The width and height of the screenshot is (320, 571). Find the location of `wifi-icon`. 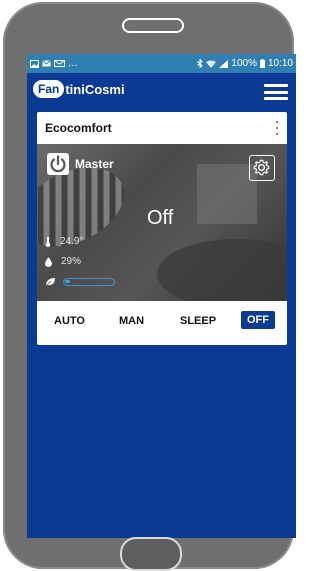

wifi-icon is located at coordinates (211, 64).